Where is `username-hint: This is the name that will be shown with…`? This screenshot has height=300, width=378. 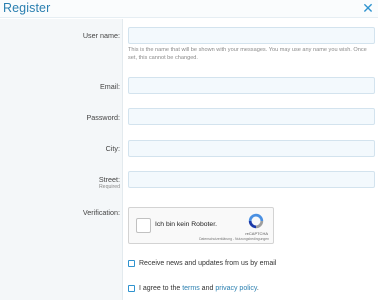
username-hint: This is the name that will be shown with… is located at coordinates (247, 54).